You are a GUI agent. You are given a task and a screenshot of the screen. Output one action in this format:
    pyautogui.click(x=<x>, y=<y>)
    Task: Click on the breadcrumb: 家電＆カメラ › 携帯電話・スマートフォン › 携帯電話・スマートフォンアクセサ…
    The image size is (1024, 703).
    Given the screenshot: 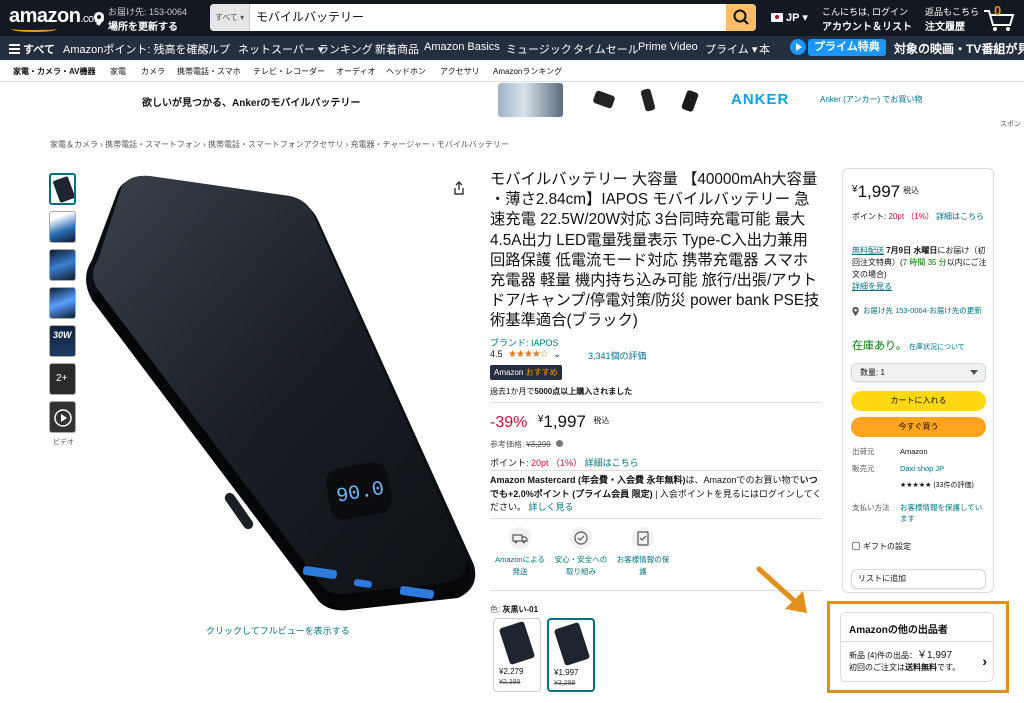 What is the action you would take?
    pyautogui.click(x=279, y=144)
    